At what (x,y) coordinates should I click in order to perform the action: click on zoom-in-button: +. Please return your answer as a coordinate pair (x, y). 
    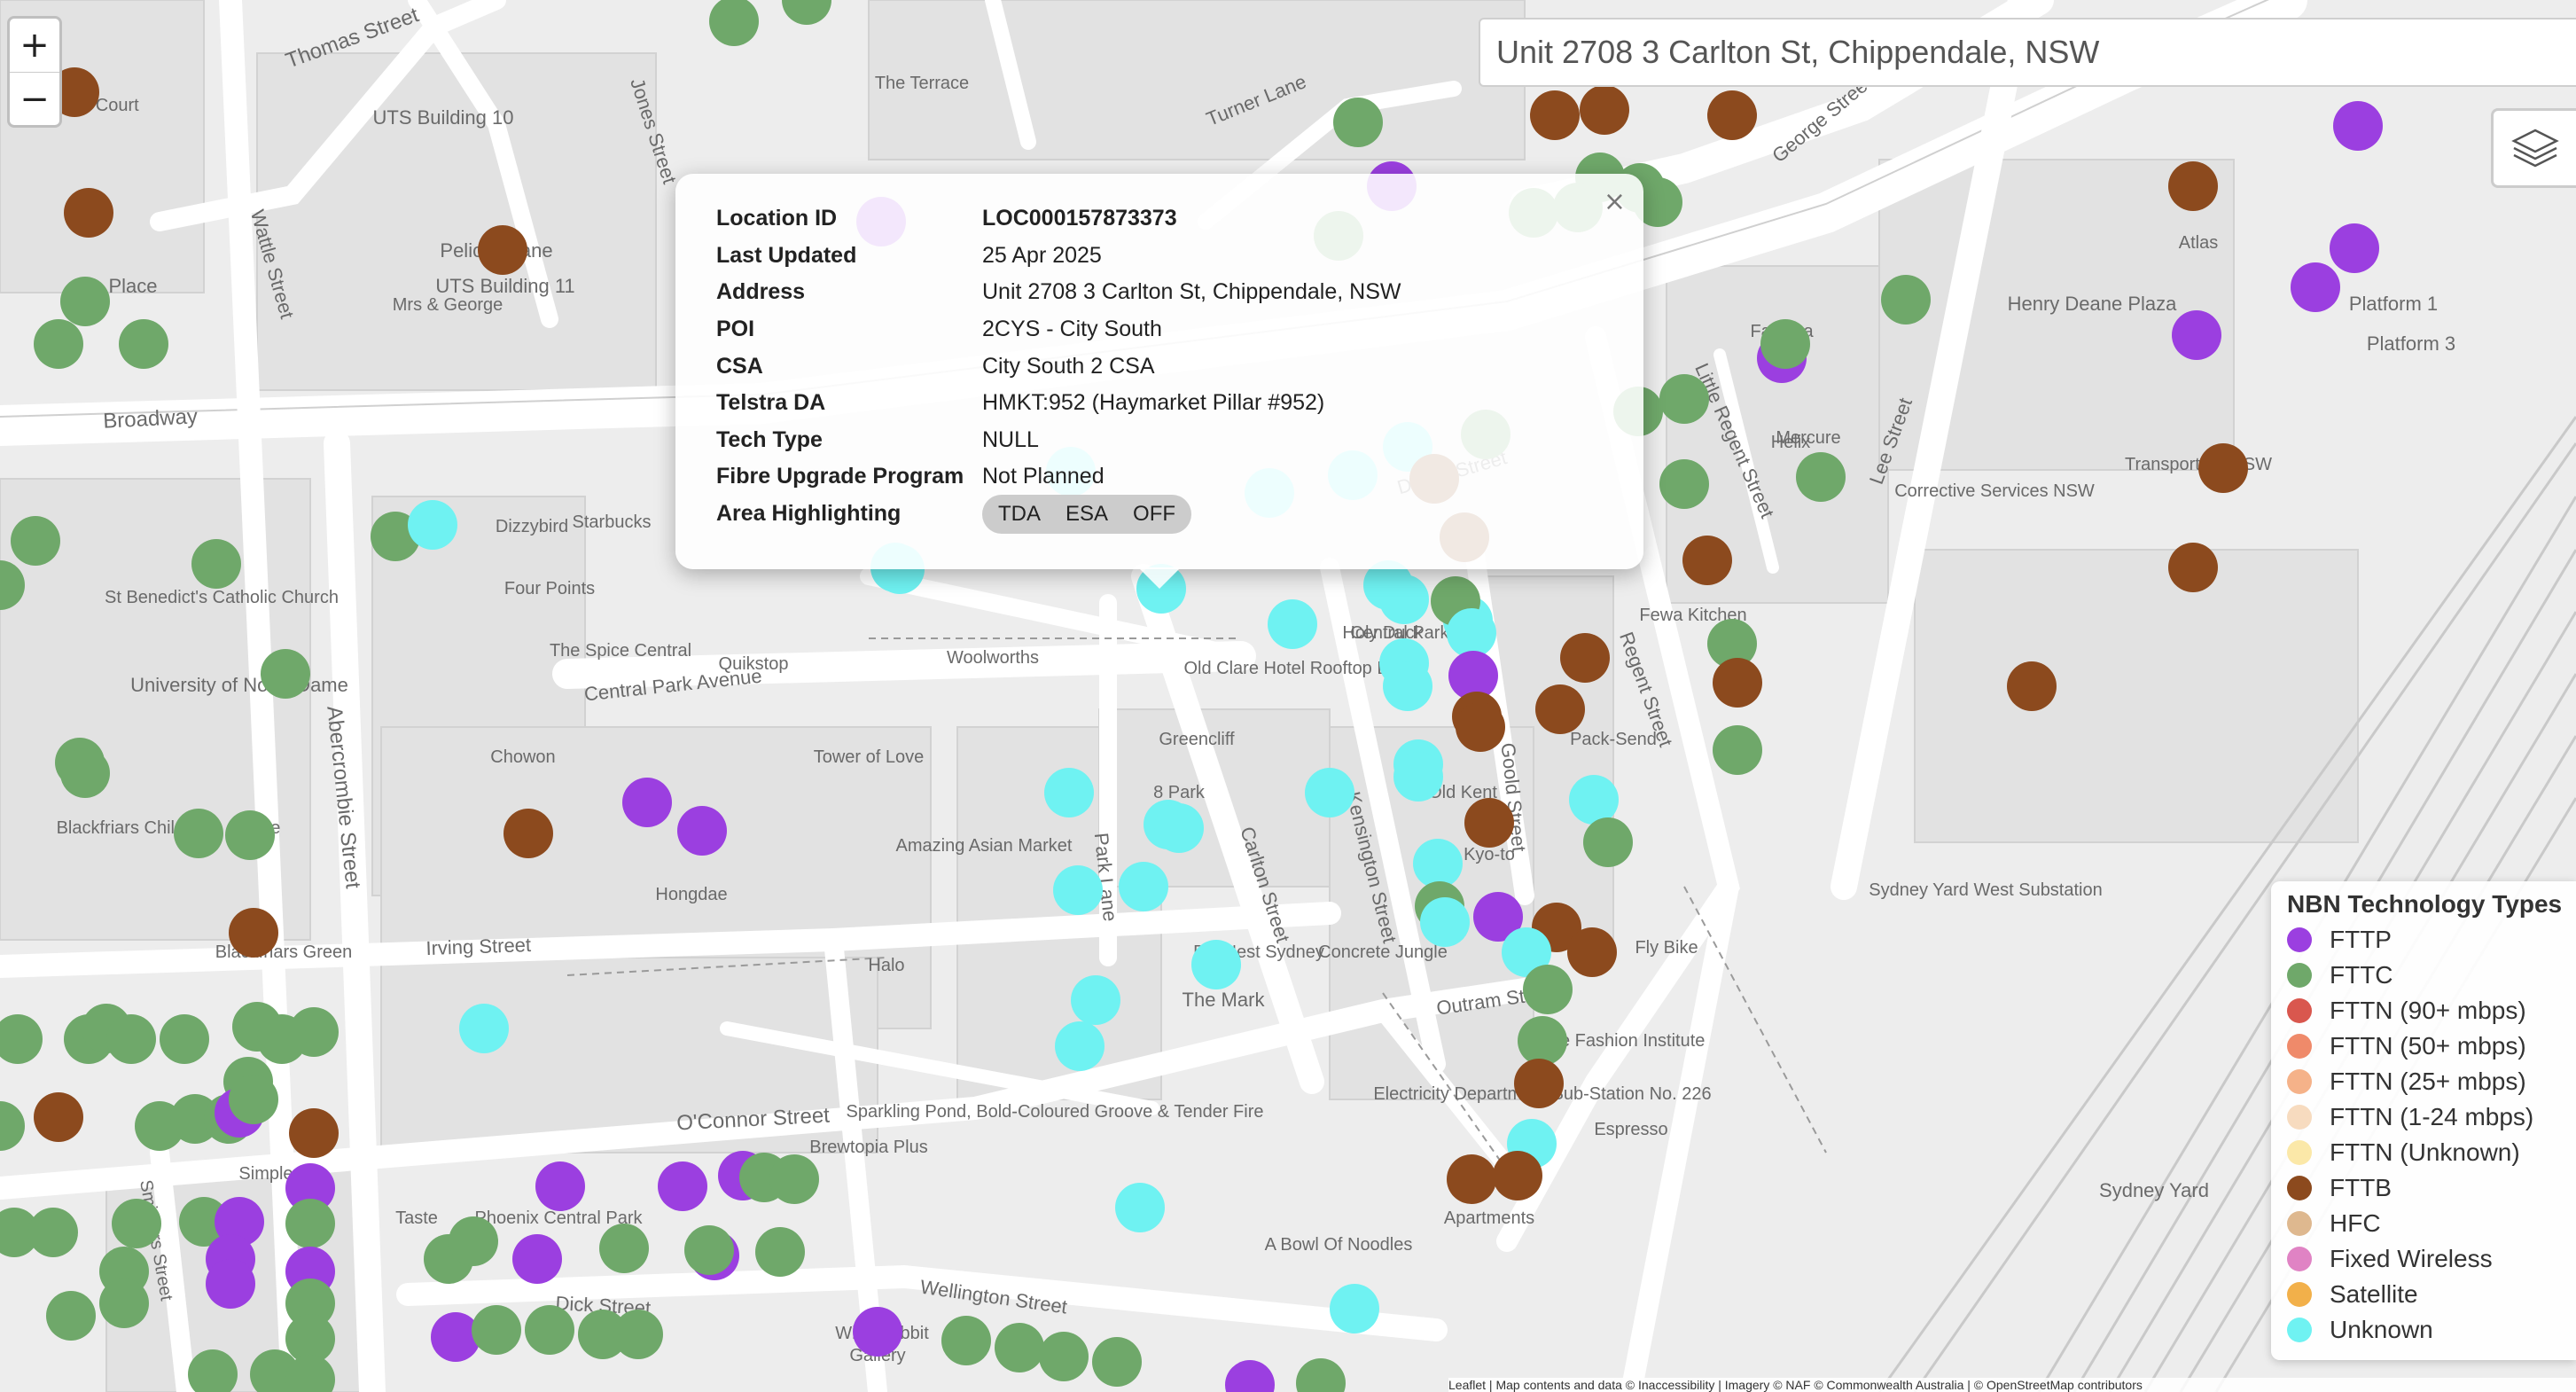
    Looking at the image, I should click on (34, 45).